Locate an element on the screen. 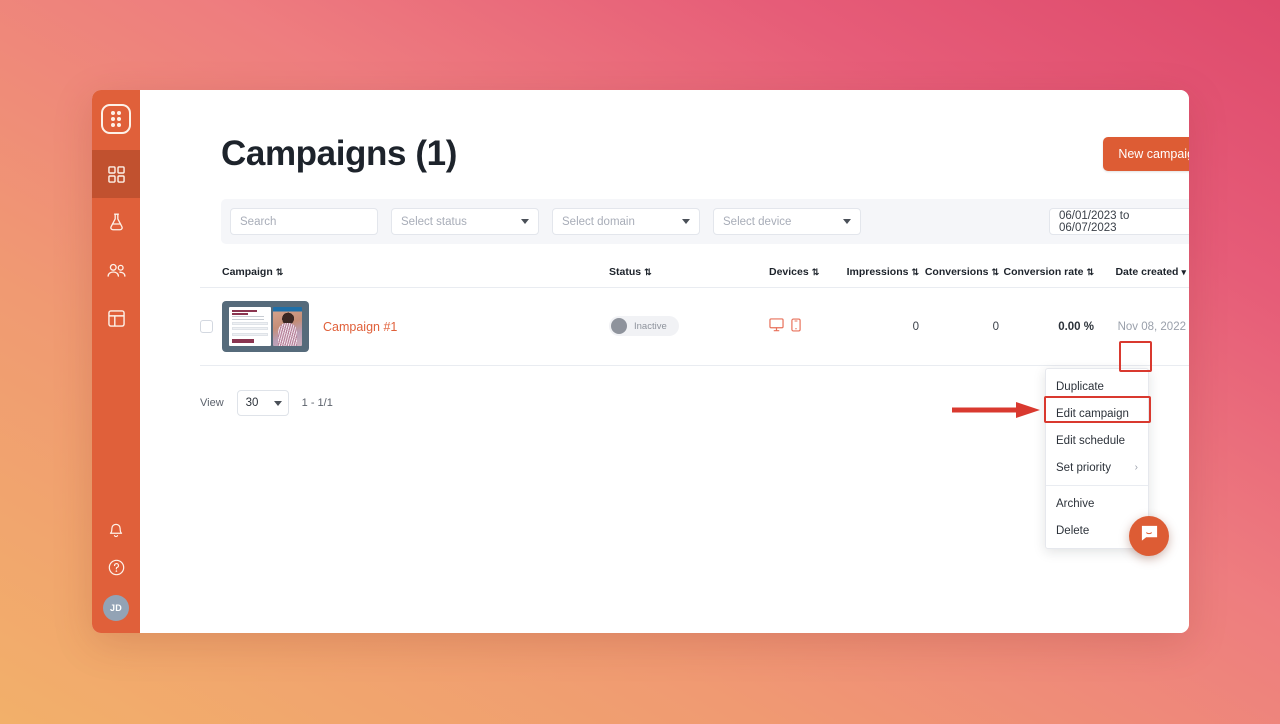 The image size is (1280, 724). row-checkbox-cell is located at coordinates (211, 326).